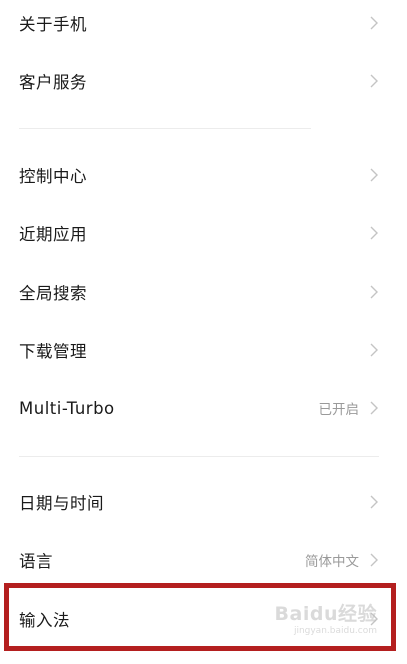  Describe the element at coordinates (203, 619) in the screenshot. I see `settings-item-input-method: 输入法` at that location.